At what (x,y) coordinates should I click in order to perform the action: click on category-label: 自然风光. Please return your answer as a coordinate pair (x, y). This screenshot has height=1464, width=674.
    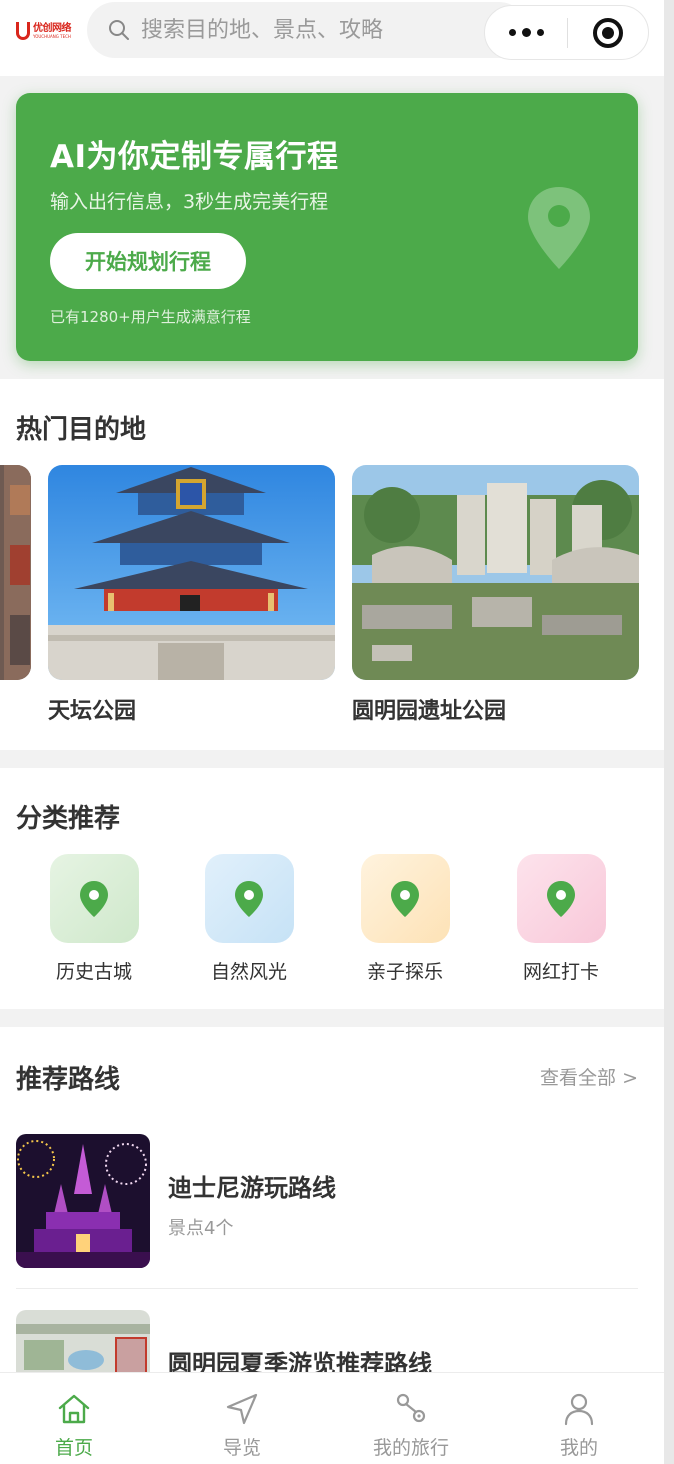
    Looking at the image, I should click on (248, 972).